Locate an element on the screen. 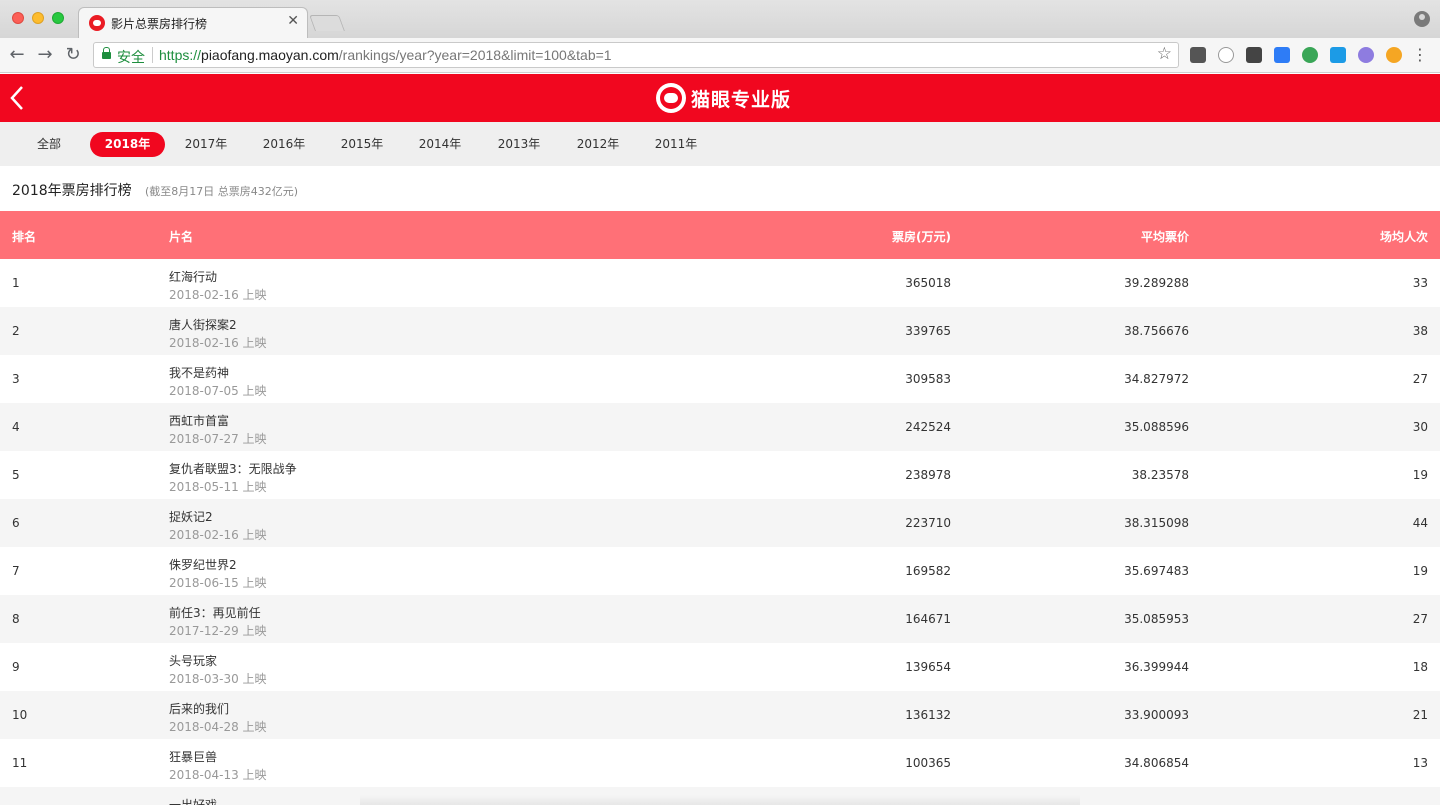  movie-name-cell: 西虹市首富 is located at coordinates (199, 421).